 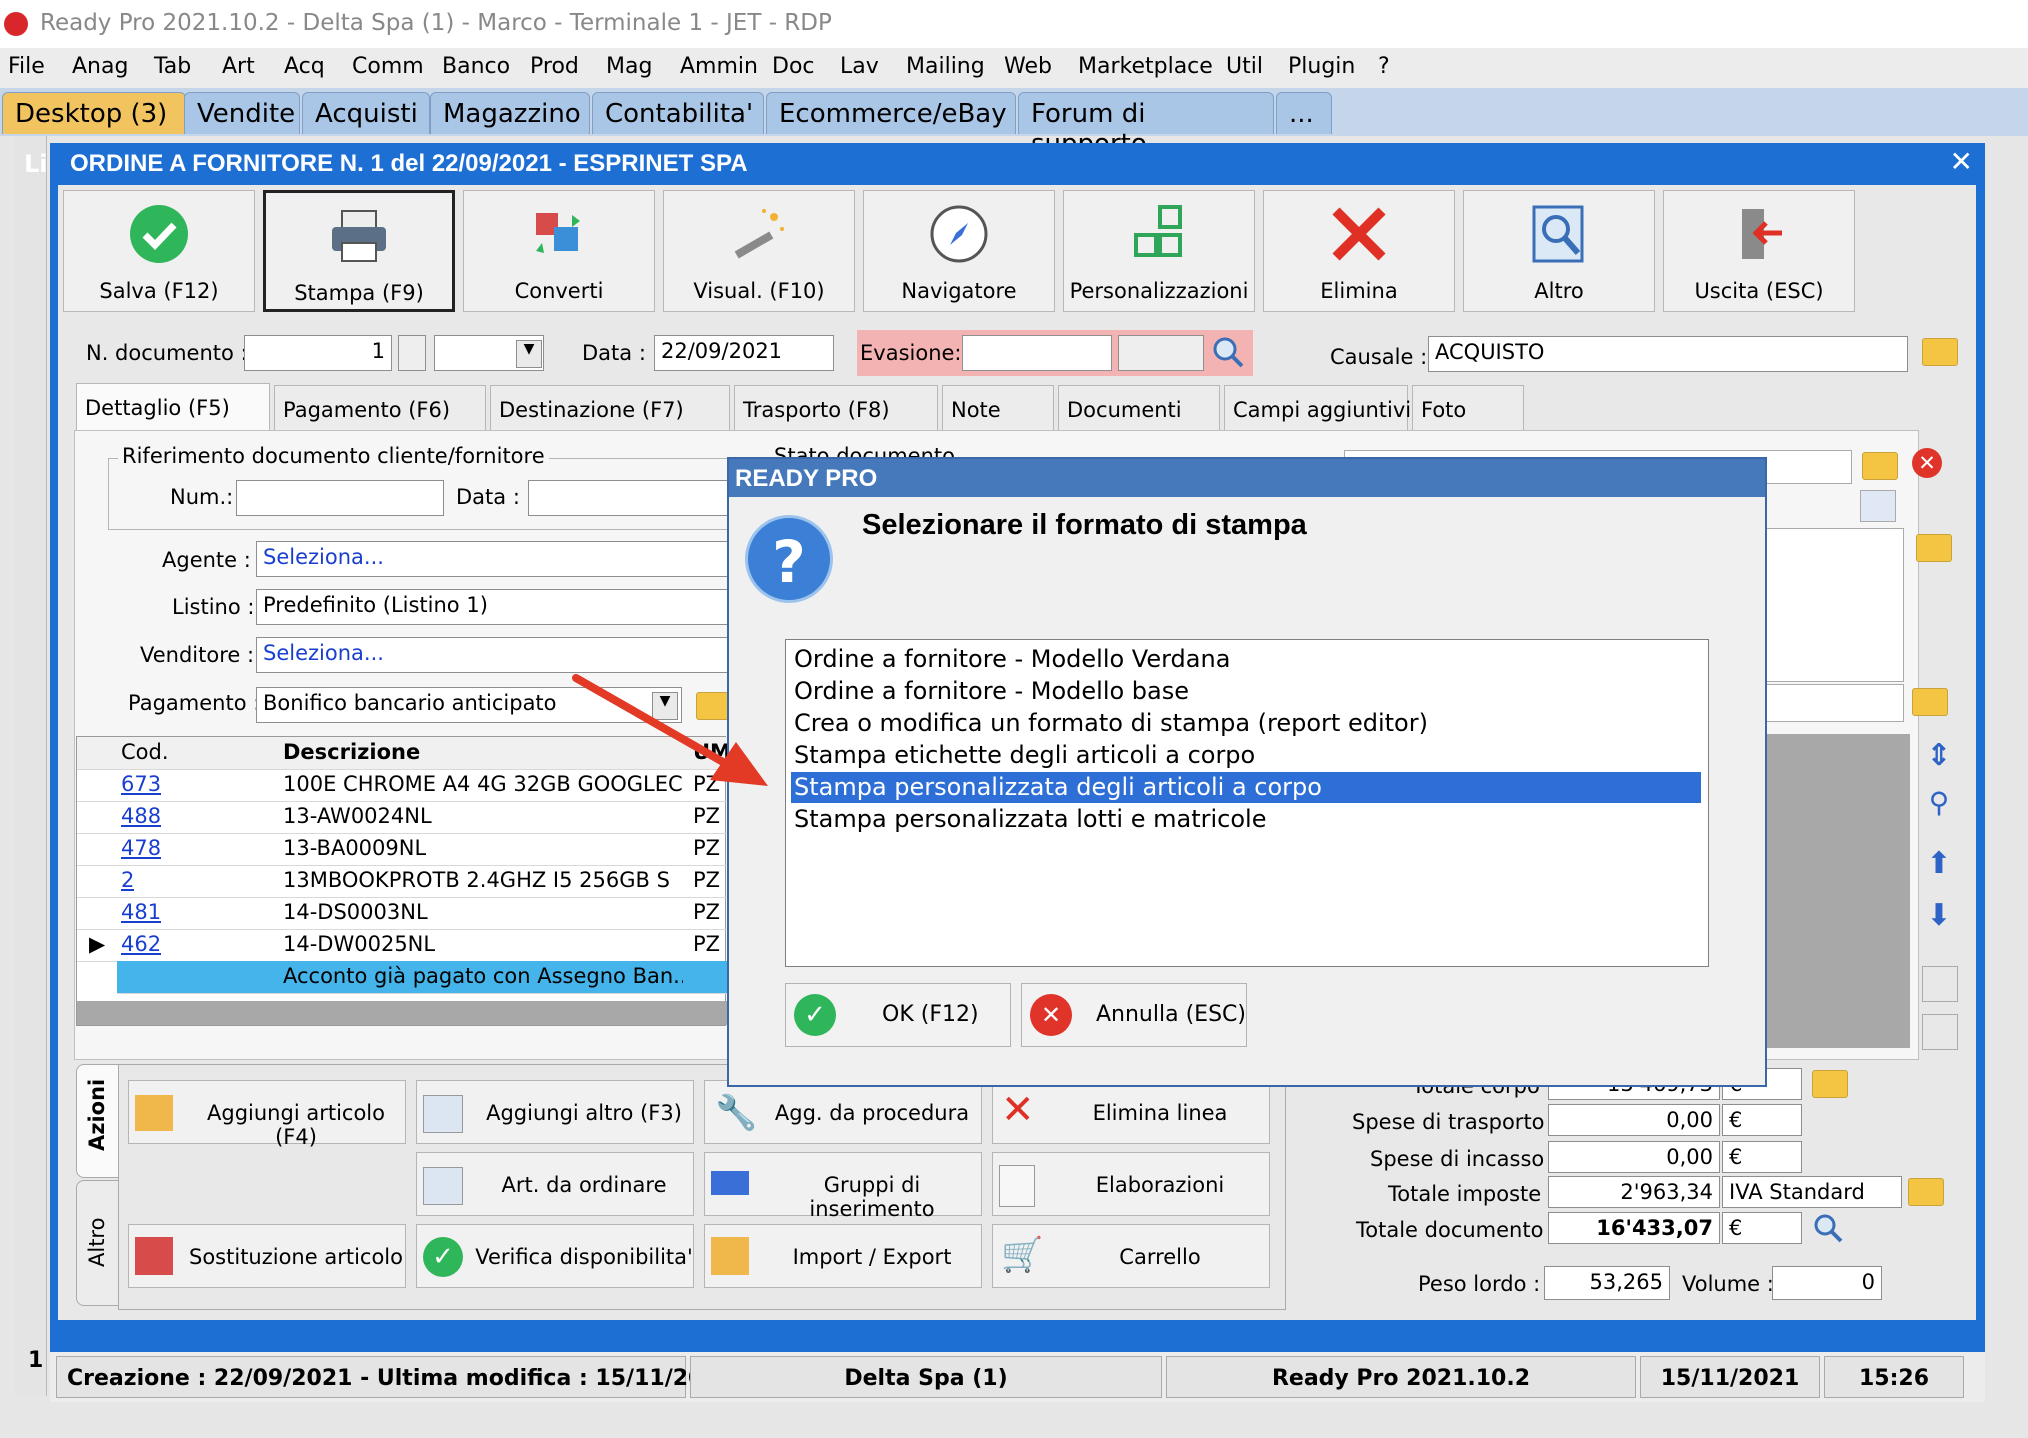 What do you see at coordinates (1827, 1283) in the screenshot?
I see `volume-field: 0` at bounding box center [1827, 1283].